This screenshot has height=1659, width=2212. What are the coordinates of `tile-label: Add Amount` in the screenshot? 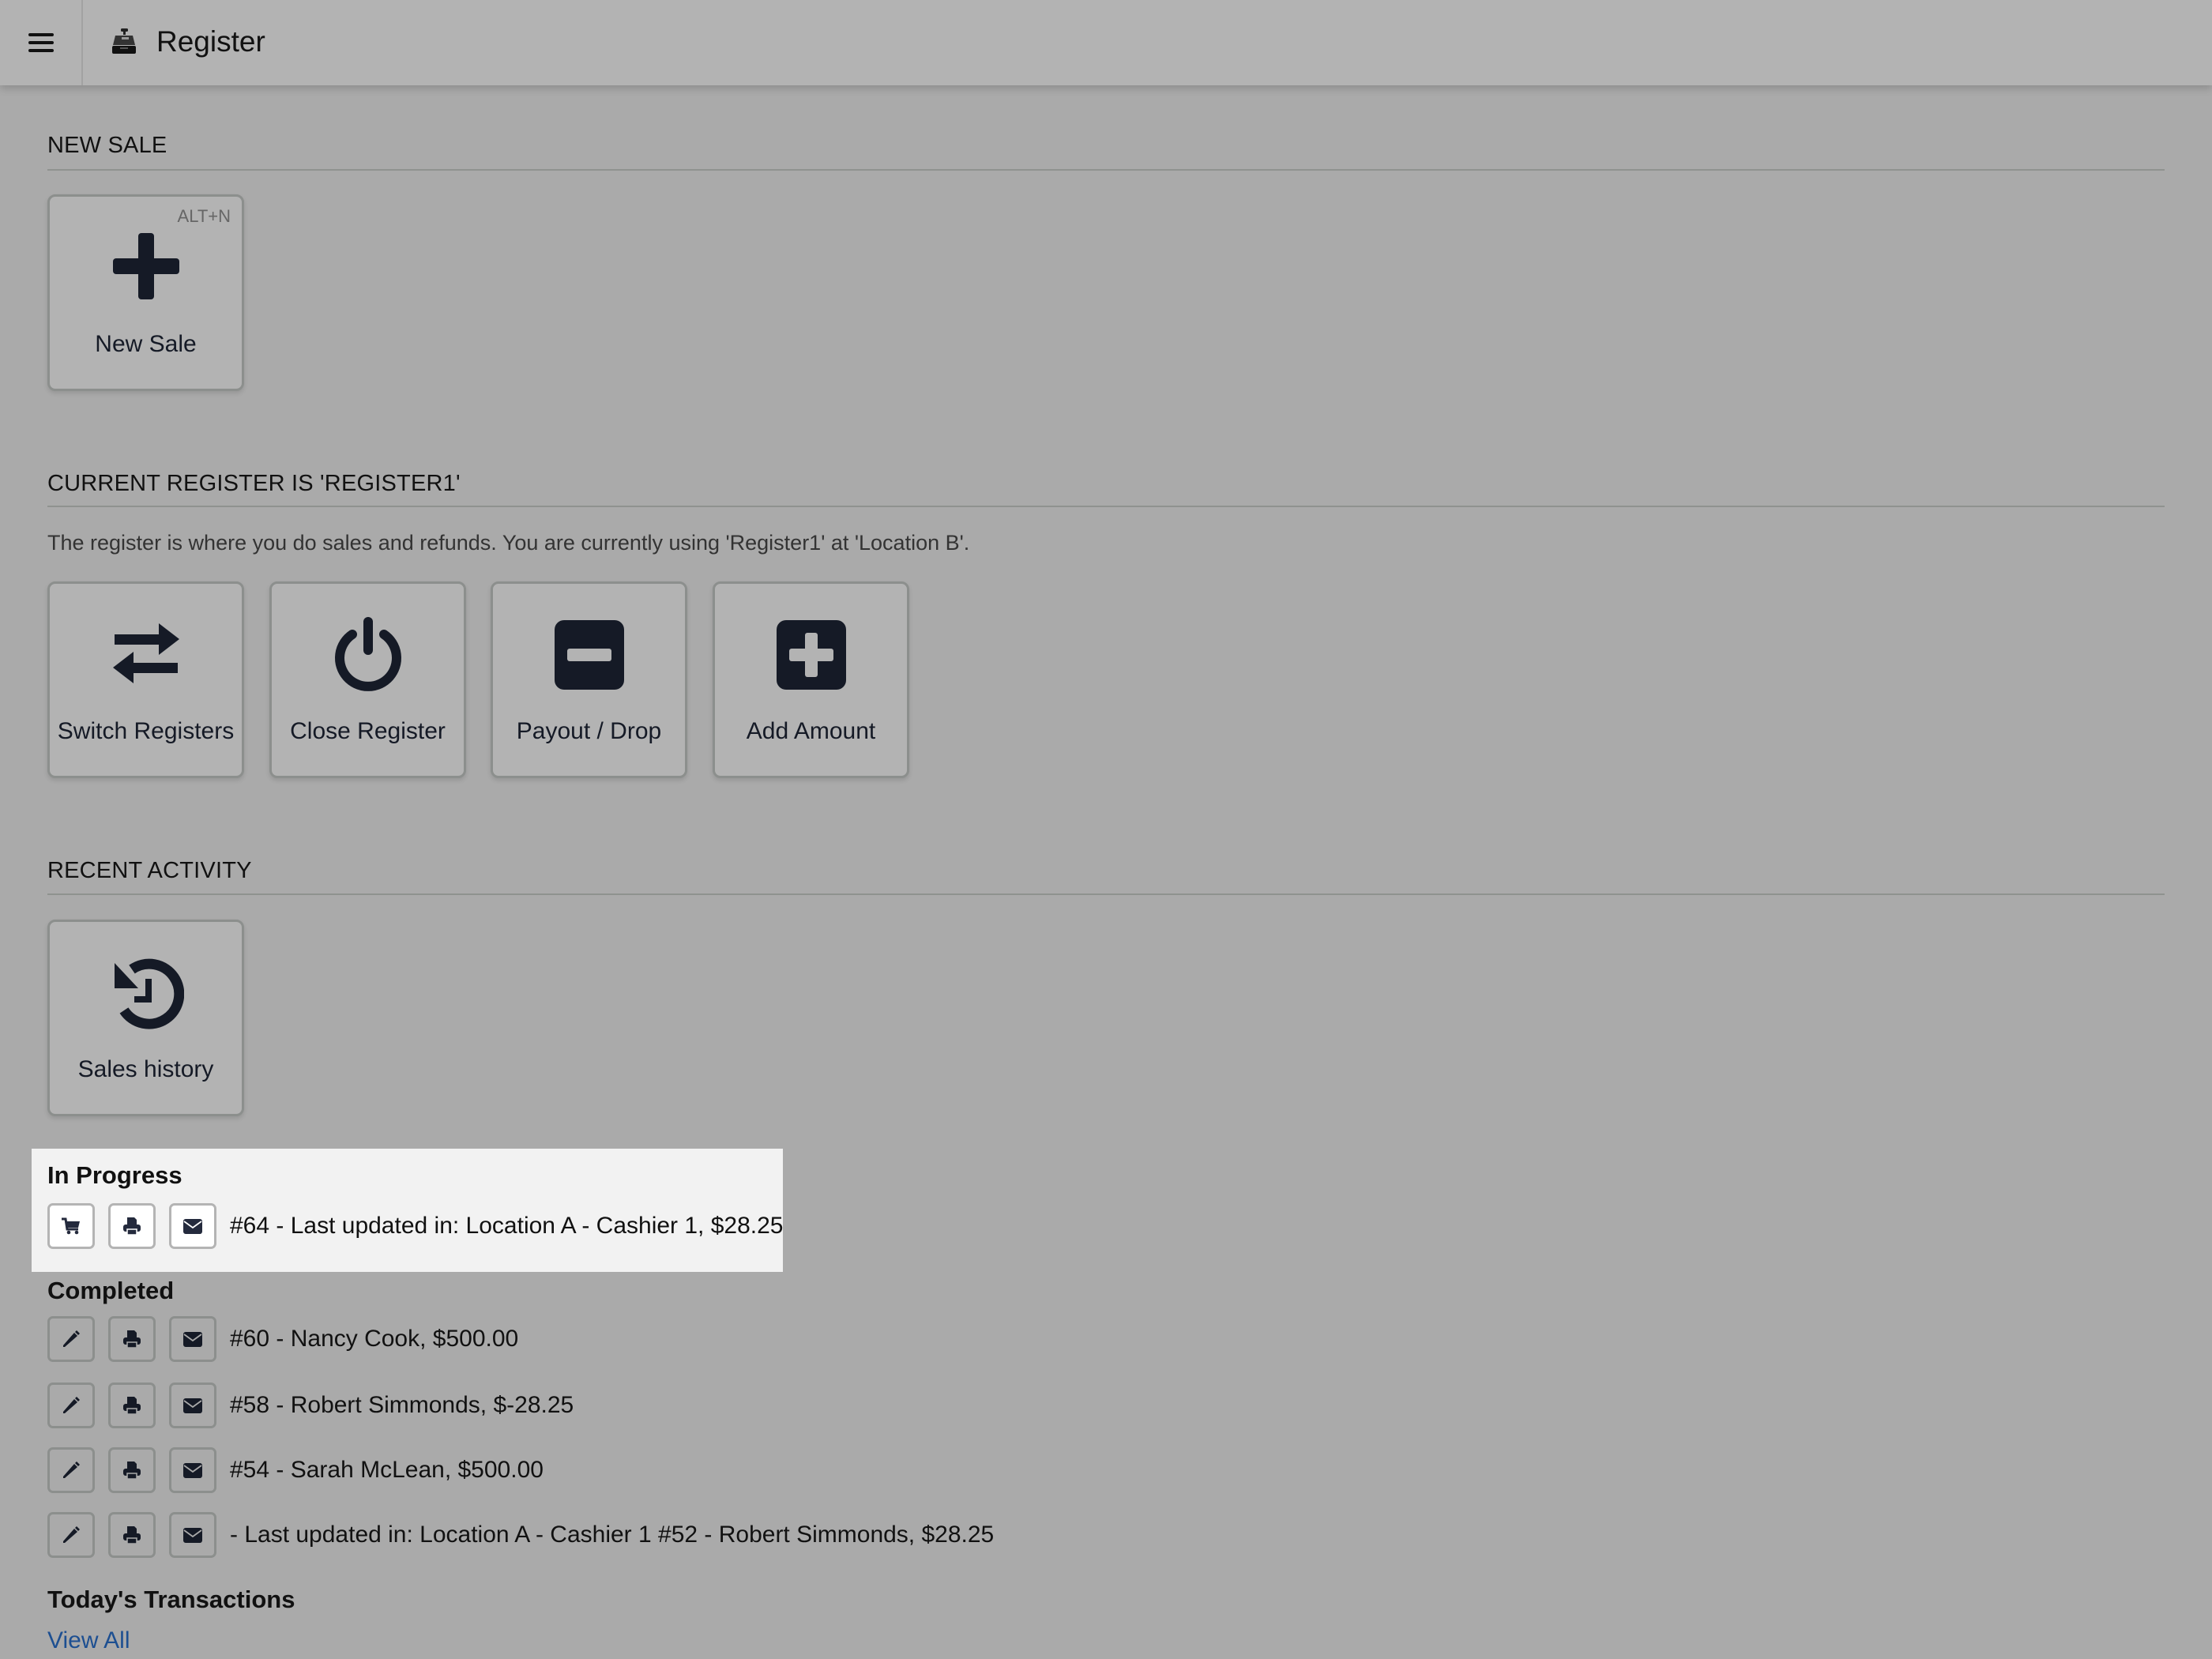 It's located at (811, 731).